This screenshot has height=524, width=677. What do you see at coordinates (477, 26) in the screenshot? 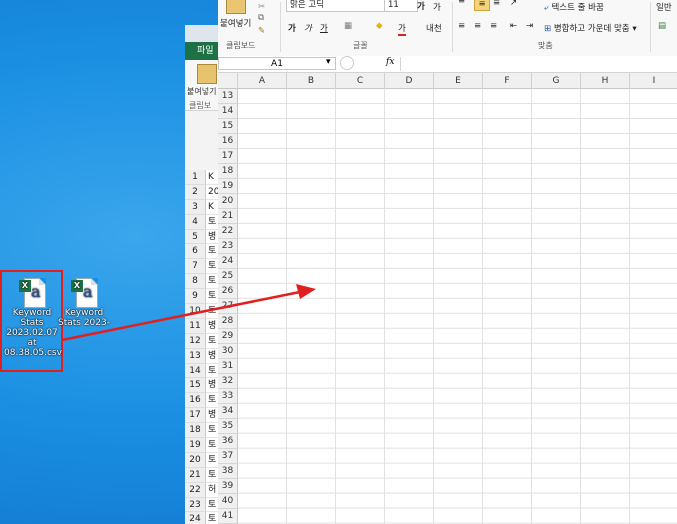
I see `align-center-icon: ≡` at bounding box center [477, 26].